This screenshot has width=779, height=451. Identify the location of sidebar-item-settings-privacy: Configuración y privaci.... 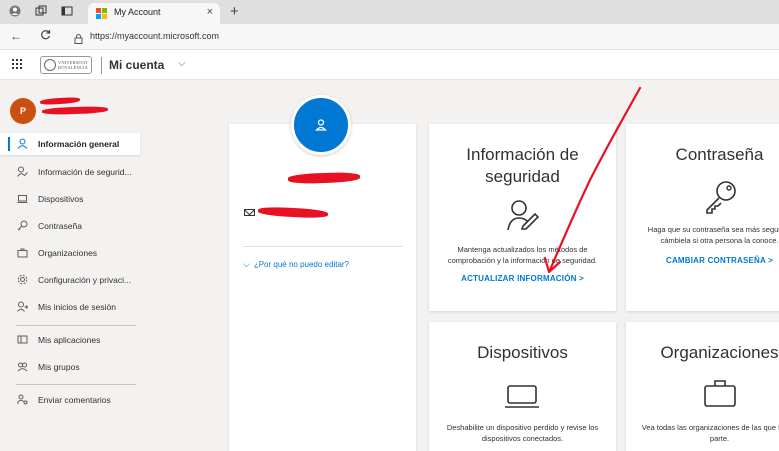
(70, 280).